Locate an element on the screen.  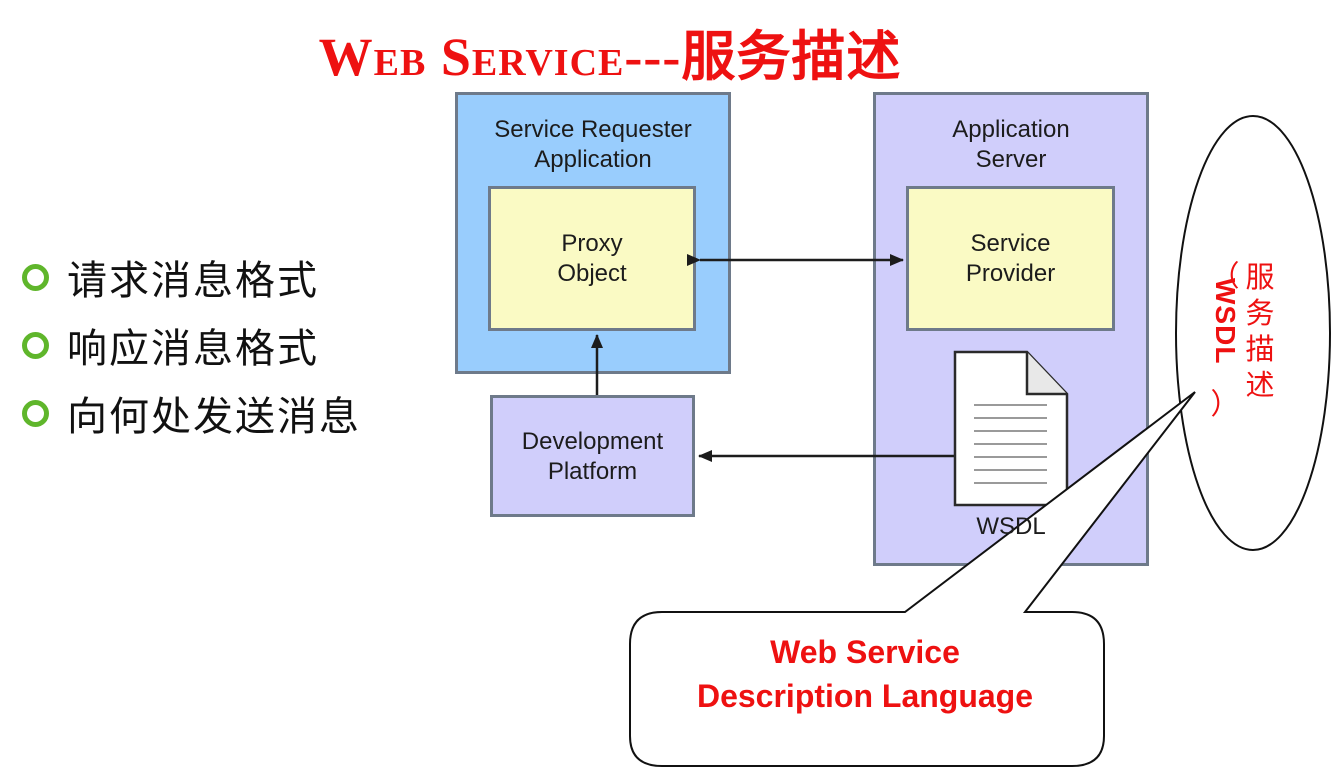
side-note-char: 描 is located at coordinates (1260, 349).